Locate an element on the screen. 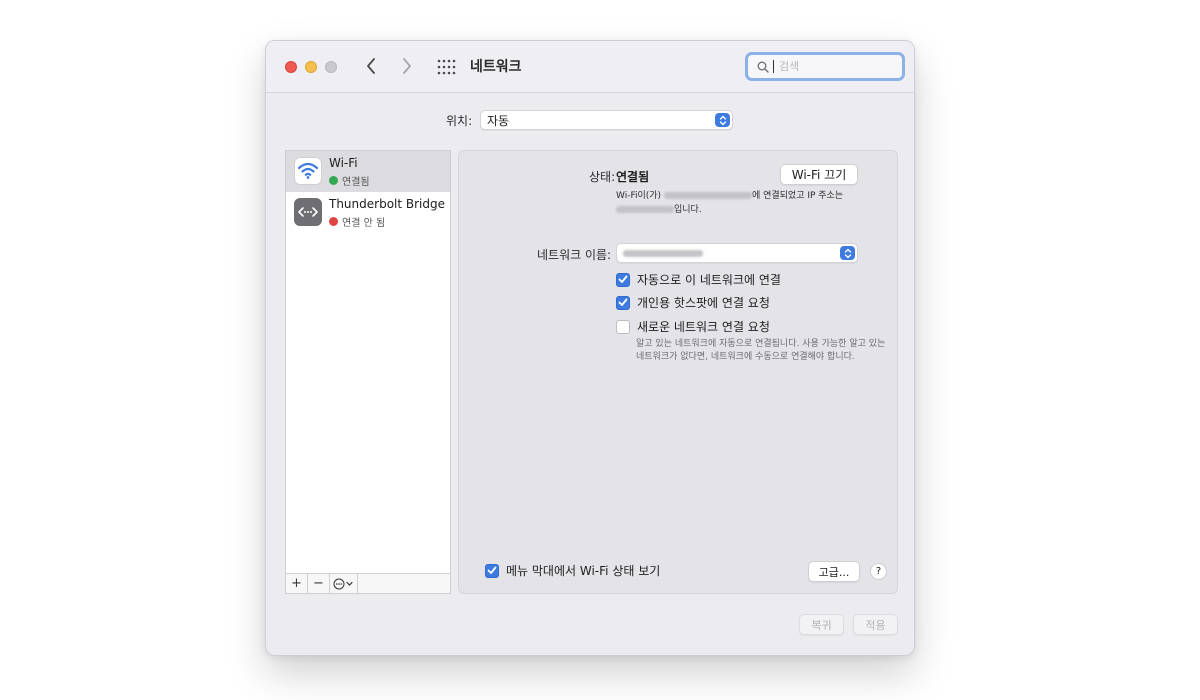  apply-button: 적용 is located at coordinates (875, 624).